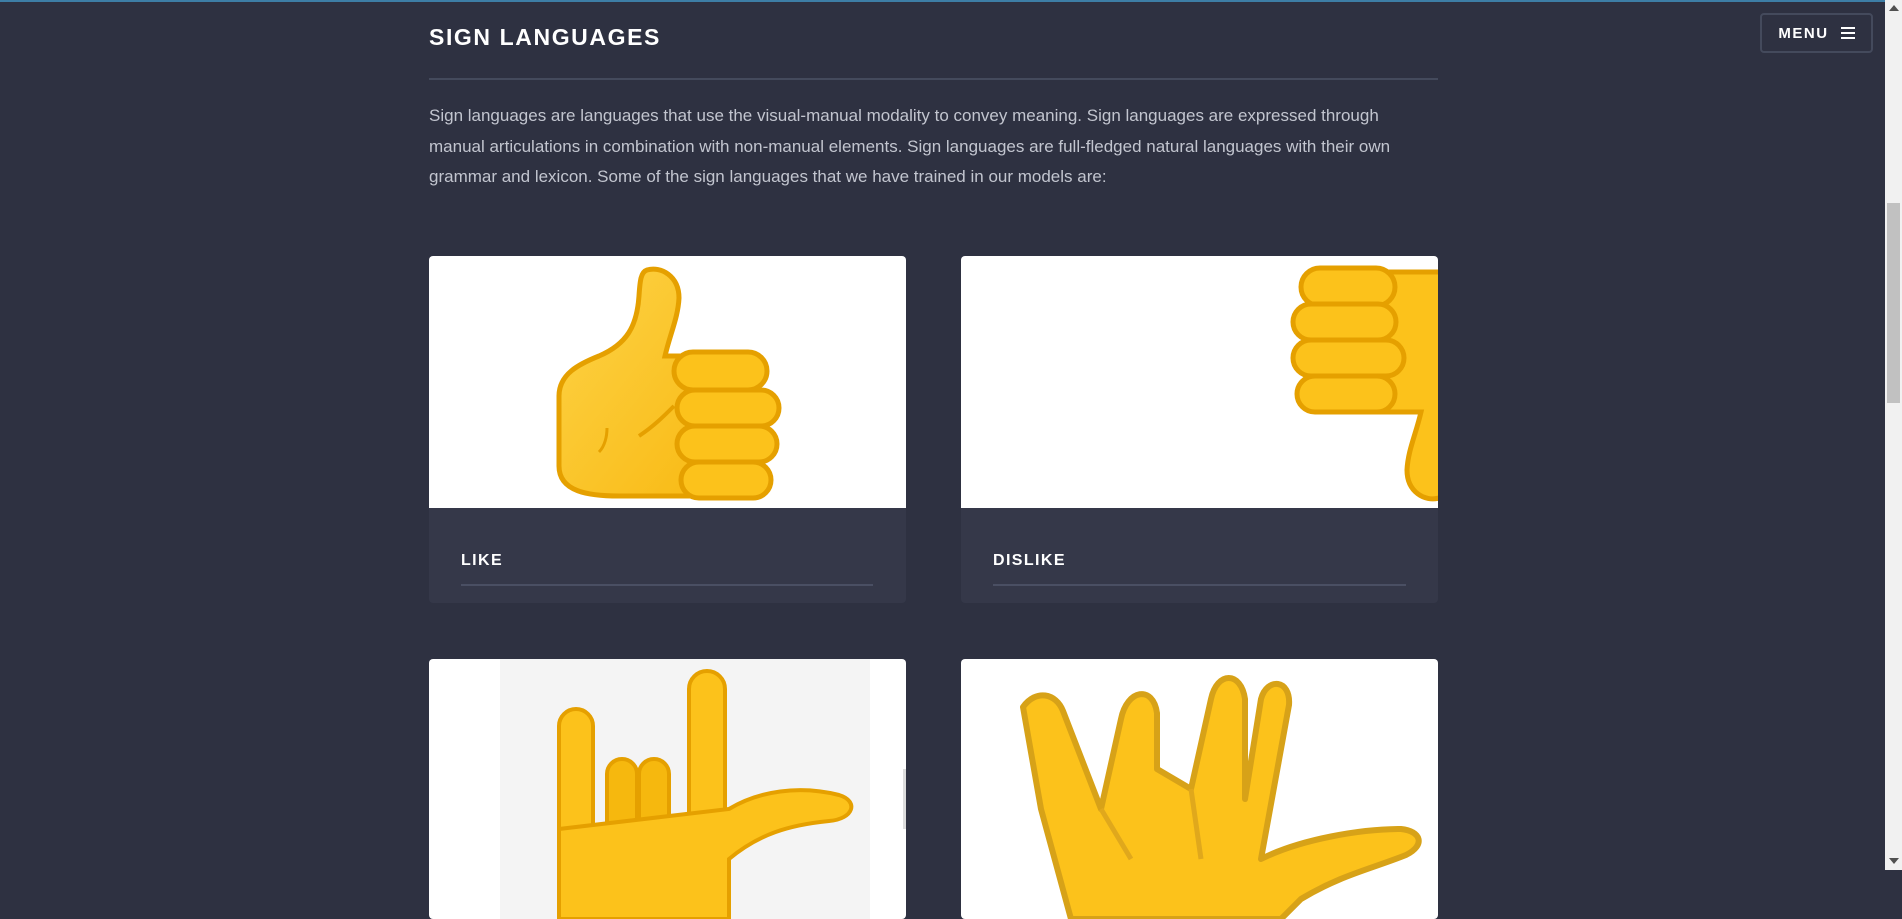 The image size is (1902, 919). What do you see at coordinates (1221, 797) in the screenshot?
I see `vulcan-salute-icon` at bounding box center [1221, 797].